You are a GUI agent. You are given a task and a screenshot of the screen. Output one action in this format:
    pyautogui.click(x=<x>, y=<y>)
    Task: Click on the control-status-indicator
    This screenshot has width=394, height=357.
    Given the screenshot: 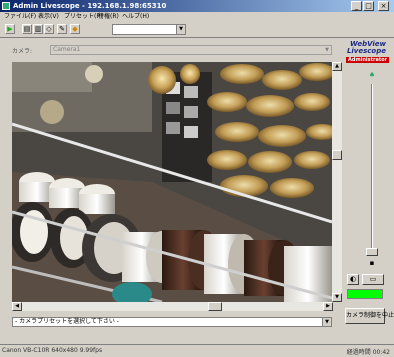 What is the action you would take?
    pyautogui.click(x=365, y=294)
    